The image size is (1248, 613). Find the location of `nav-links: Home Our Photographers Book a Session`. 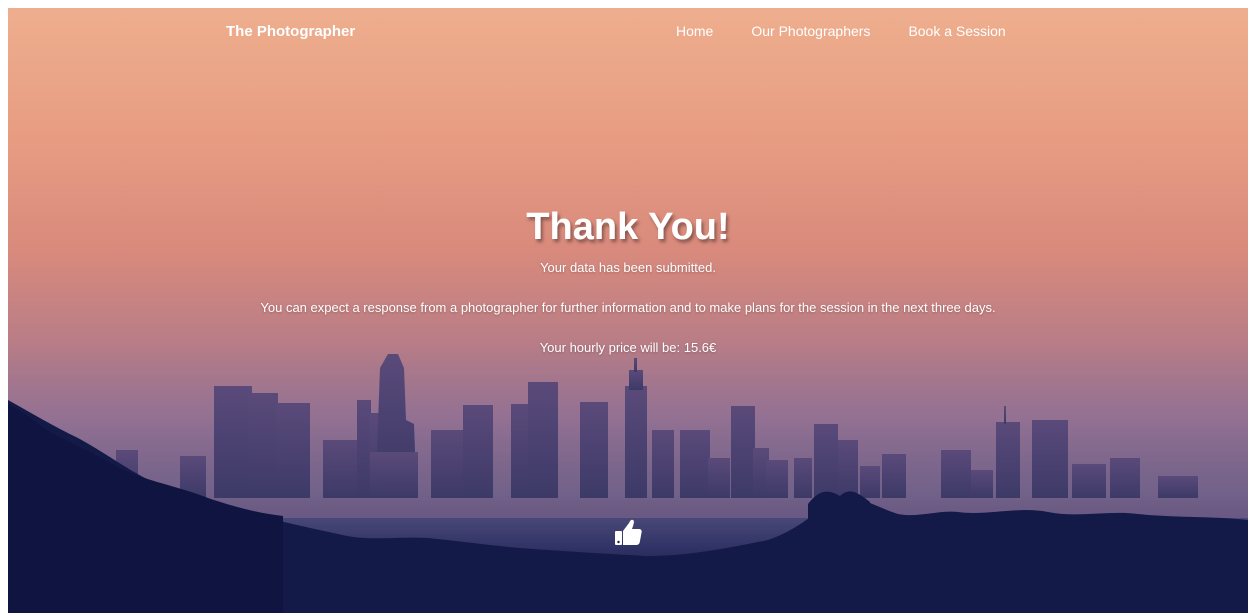

nav-links: Home Our Photographers Book a Session is located at coordinates (841, 31).